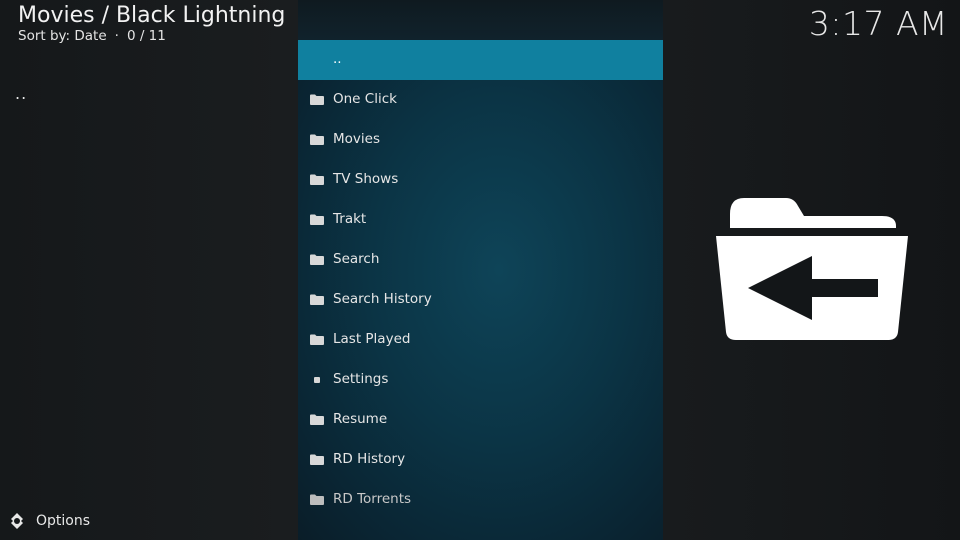 This screenshot has width=960, height=540. Describe the element at coordinates (317, 380) in the screenshot. I see `square-icon` at that location.